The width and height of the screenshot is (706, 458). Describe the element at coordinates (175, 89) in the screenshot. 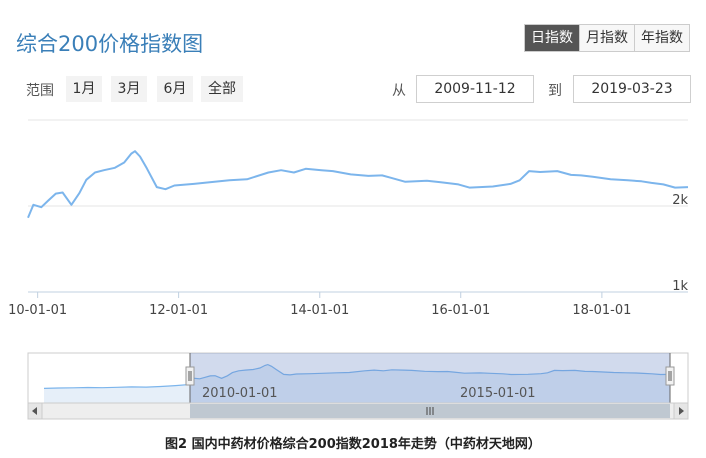

I see `range-6m-button: 6月` at that location.